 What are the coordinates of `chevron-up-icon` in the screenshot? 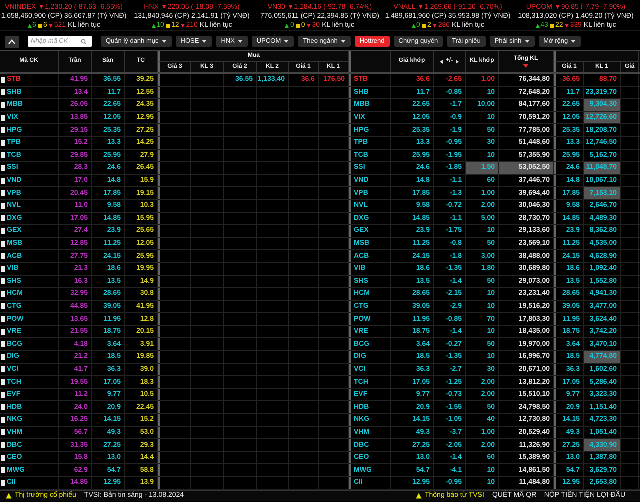 It's located at (12, 41).